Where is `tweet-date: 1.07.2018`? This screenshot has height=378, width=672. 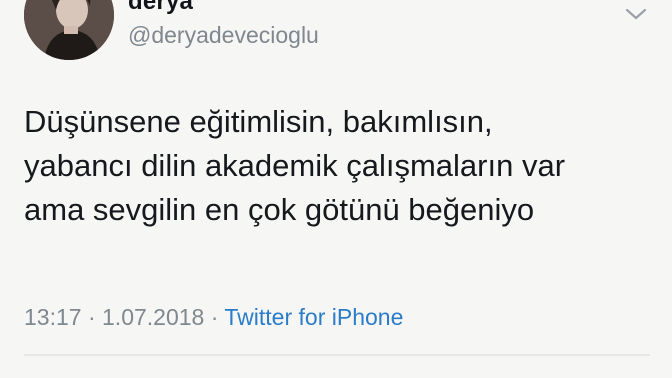 tweet-date: 1.07.2018 is located at coordinates (153, 317).